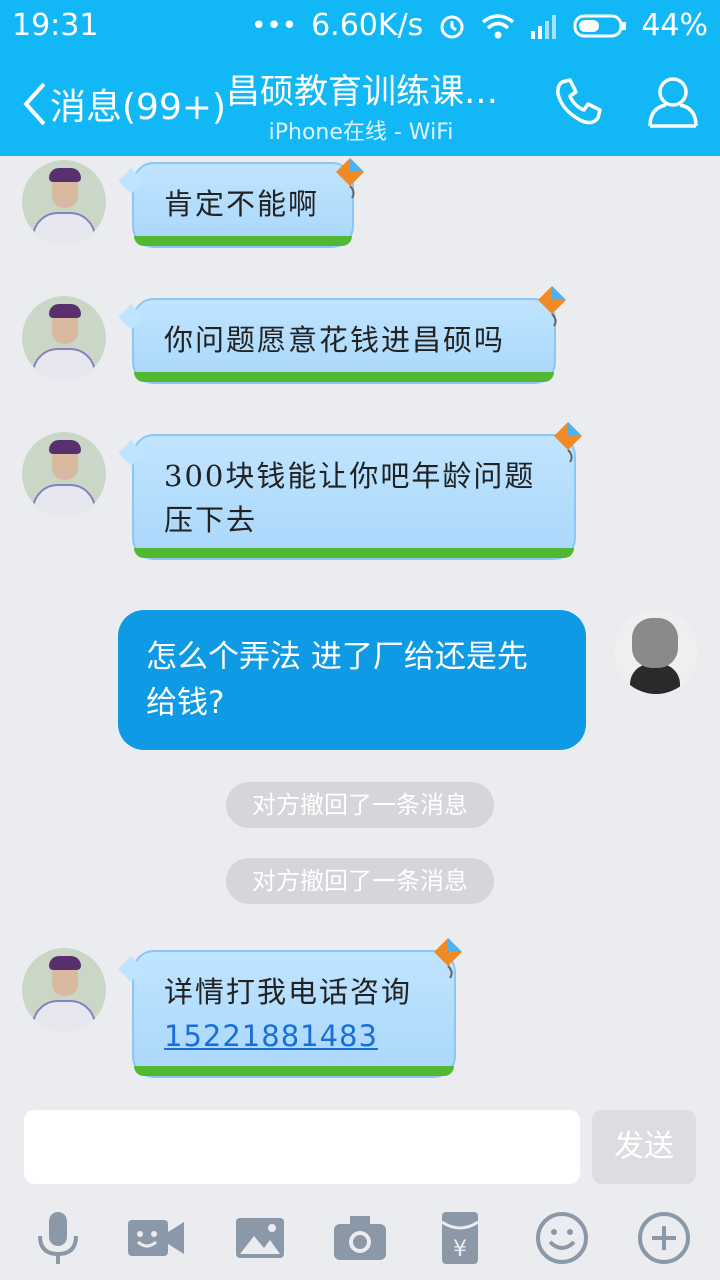 This screenshot has height=1280, width=720. I want to click on status-right: ••• 6.60K/s 44%, so click(479, 25).